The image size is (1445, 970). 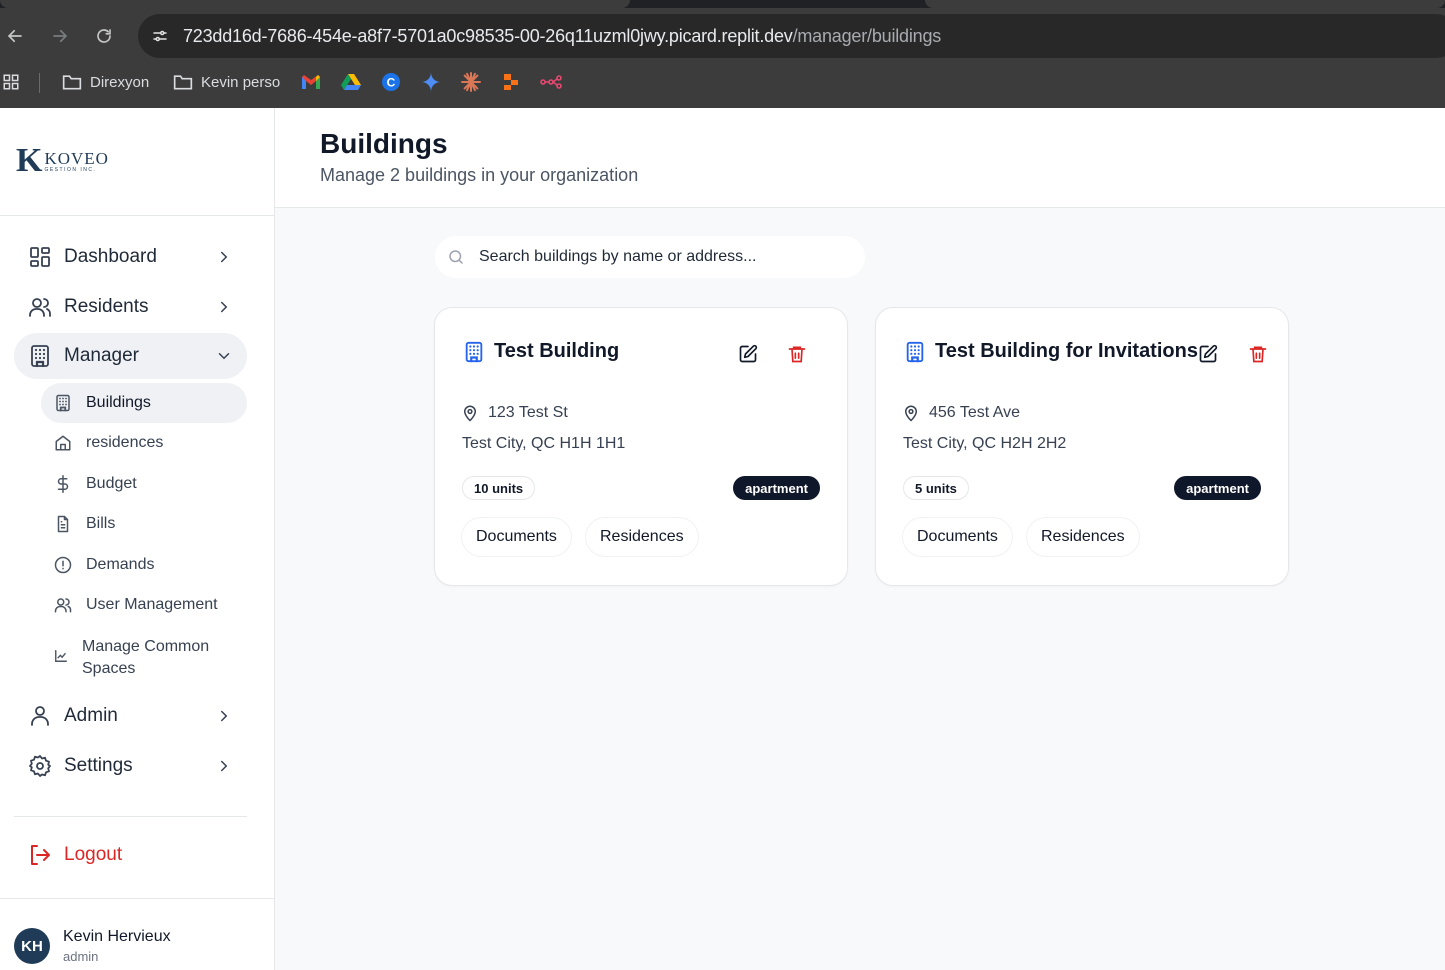 What do you see at coordinates (139, 948) in the screenshot?
I see `user-profile: KH Kevin Hervieux admin` at bounding box center [139, 948].